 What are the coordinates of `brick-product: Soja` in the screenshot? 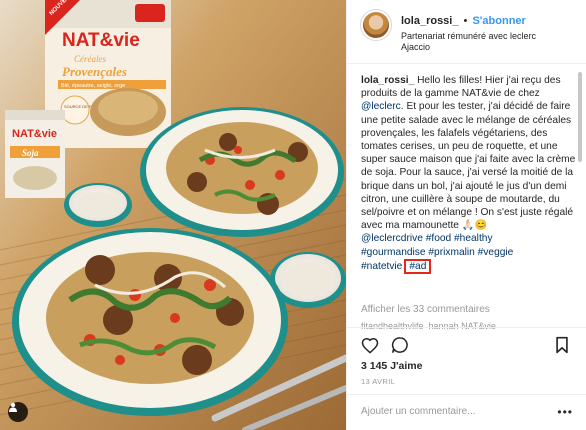 It's located at (30, 153).